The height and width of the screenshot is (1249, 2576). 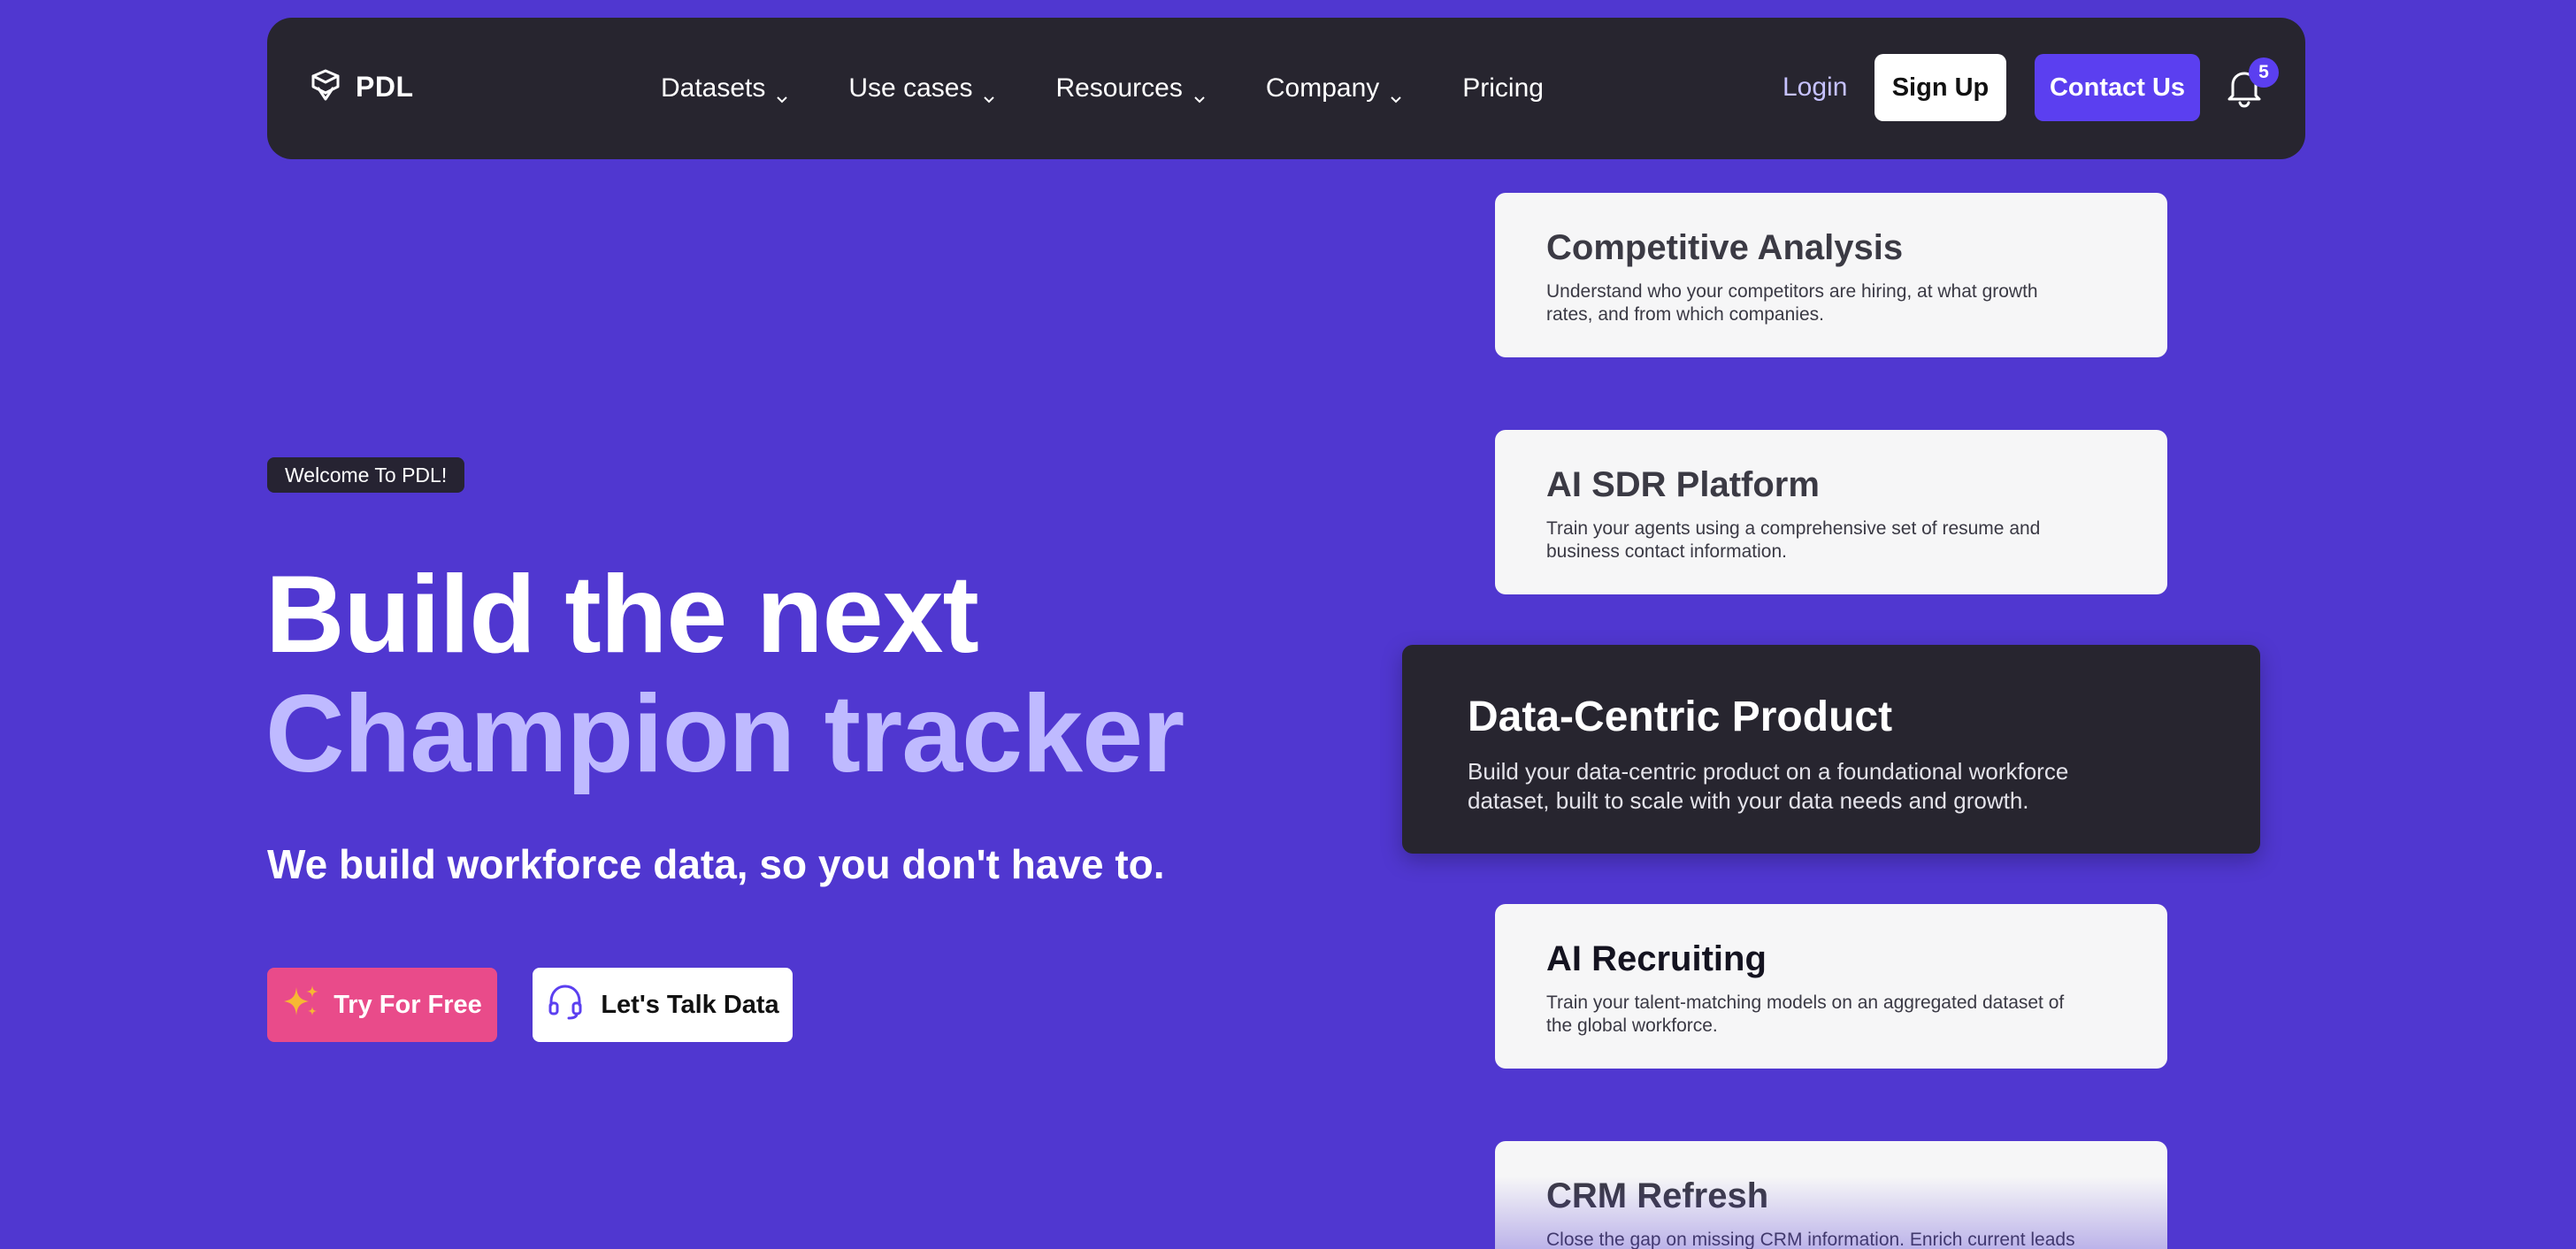 What do you see at coordinates (408, 1004) in the screenshot?
I see `try-for-free-label: Try For Free` at bounding box center [408, 1004].